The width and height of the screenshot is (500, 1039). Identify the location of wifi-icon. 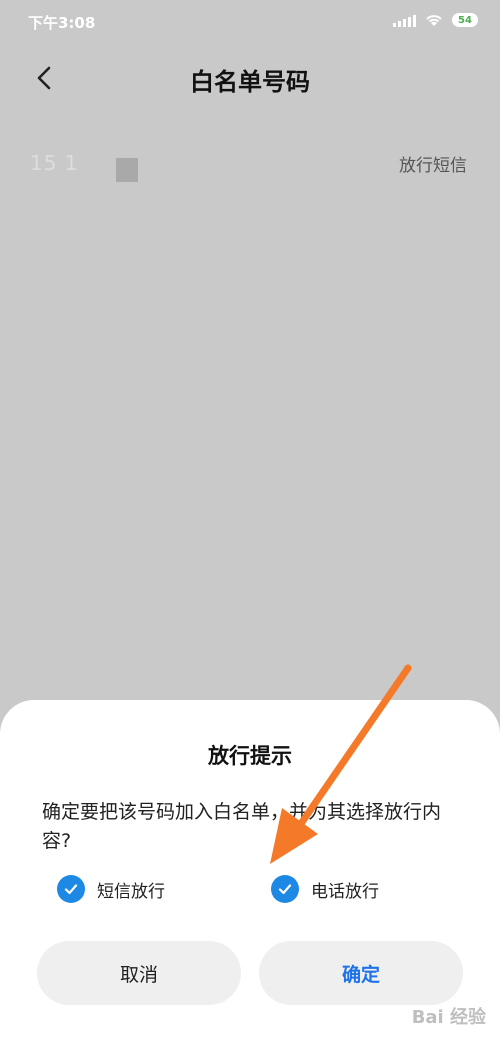
(434, 20).